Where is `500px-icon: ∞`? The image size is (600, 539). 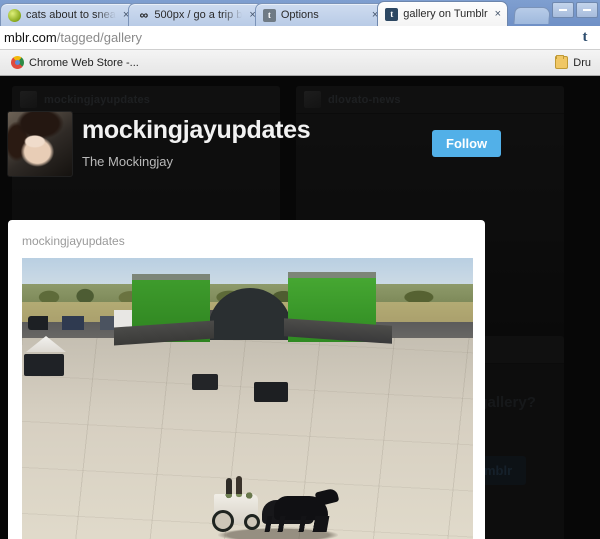 500px-icon: ∞ is located at coordinates (144, 15).